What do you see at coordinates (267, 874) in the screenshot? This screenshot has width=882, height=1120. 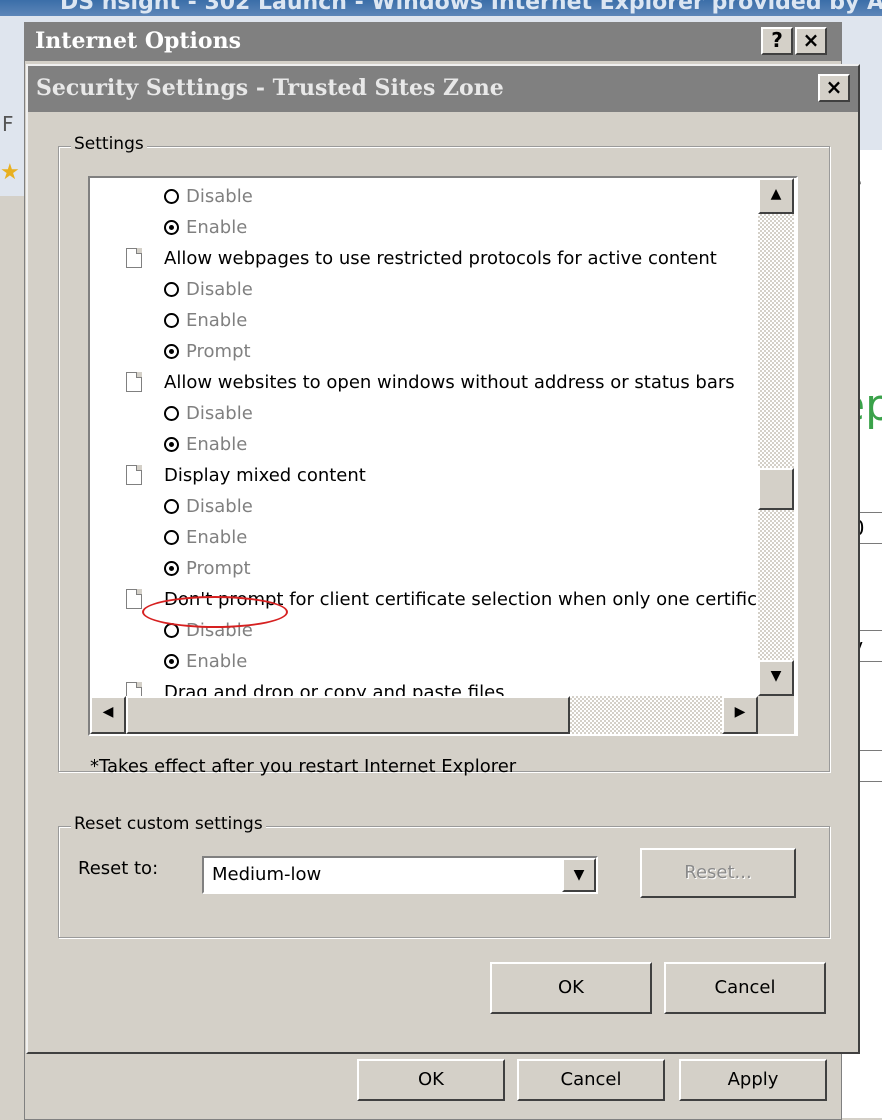 I see `reset-level-value: Medium-low` at bounding box center [267, 874].